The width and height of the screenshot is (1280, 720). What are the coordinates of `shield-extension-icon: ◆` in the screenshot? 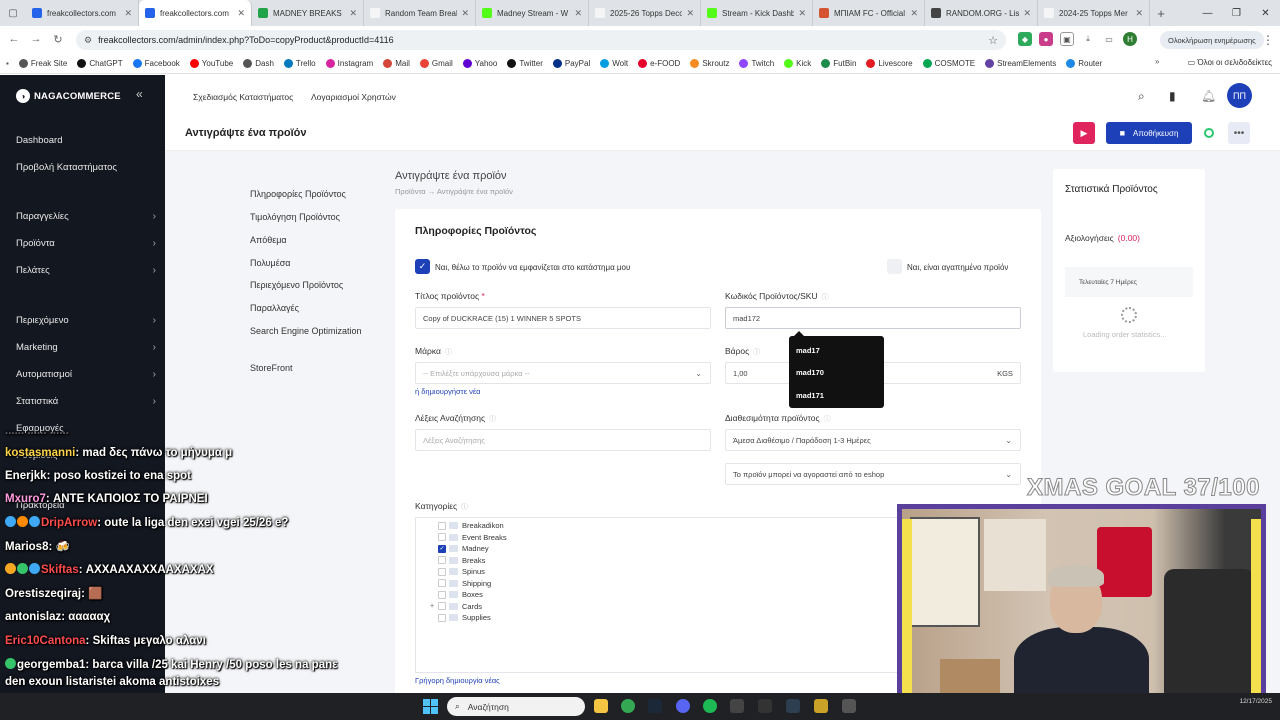 It's located at (1025, 39).